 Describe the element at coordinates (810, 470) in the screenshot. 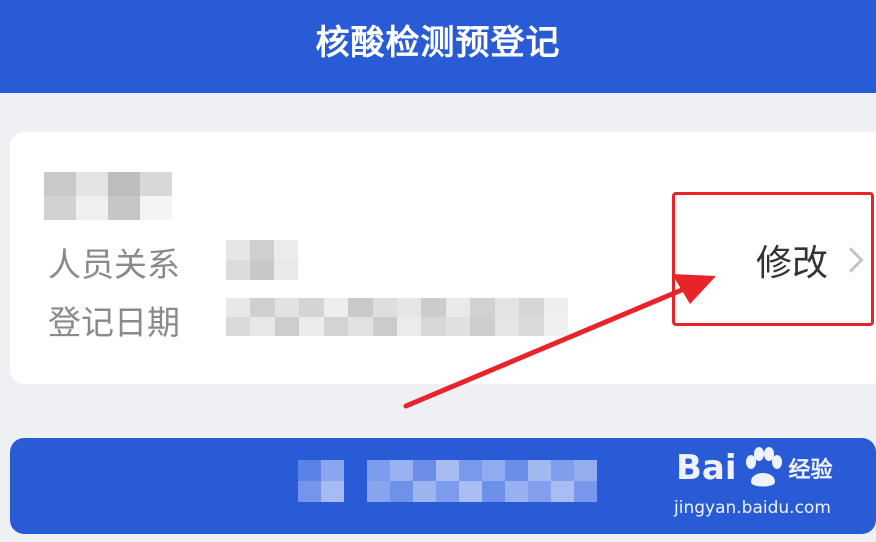

I see `watermark-brand-right: 经验` at that location.